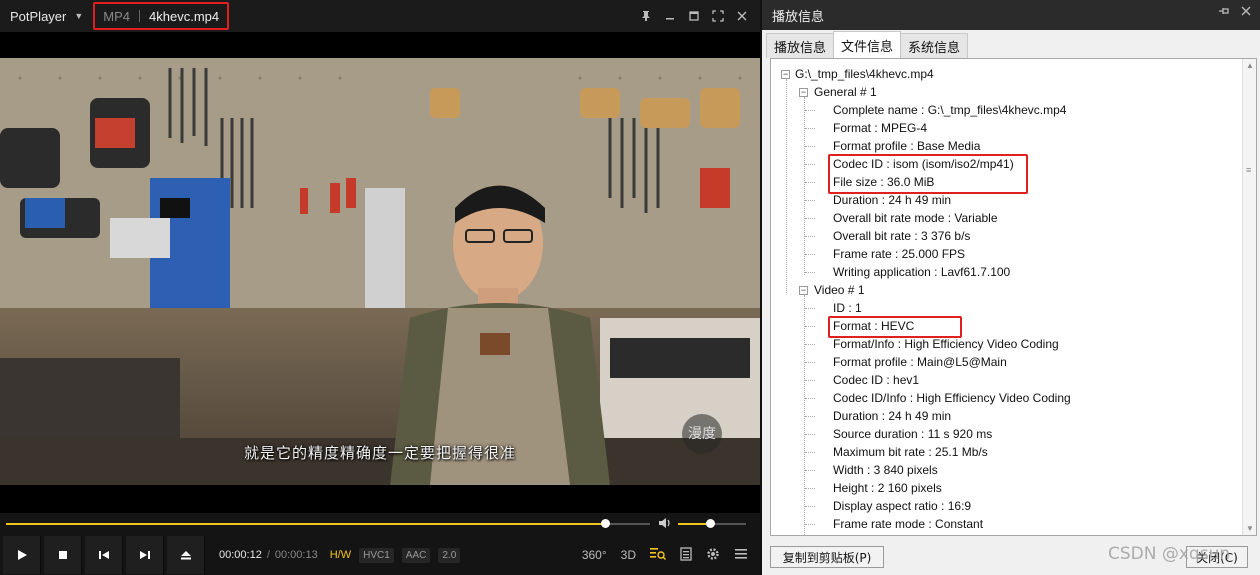 The width and height of the screenshot is (1260, 575). What do you see at coordinates (594, 555) in the screenshot?
I see `vr-360-button: 360°` at bounding box center [594, 555].